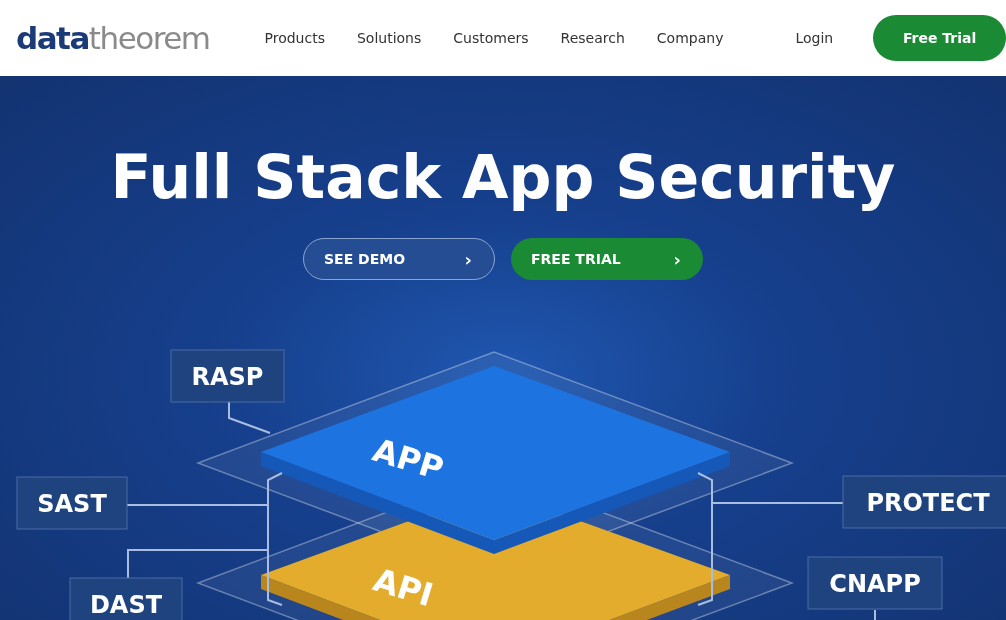  What do you see at coordinates (690, 38) in the screenshot?
I see `nav-link: Company` at bounding box center [690, 38].